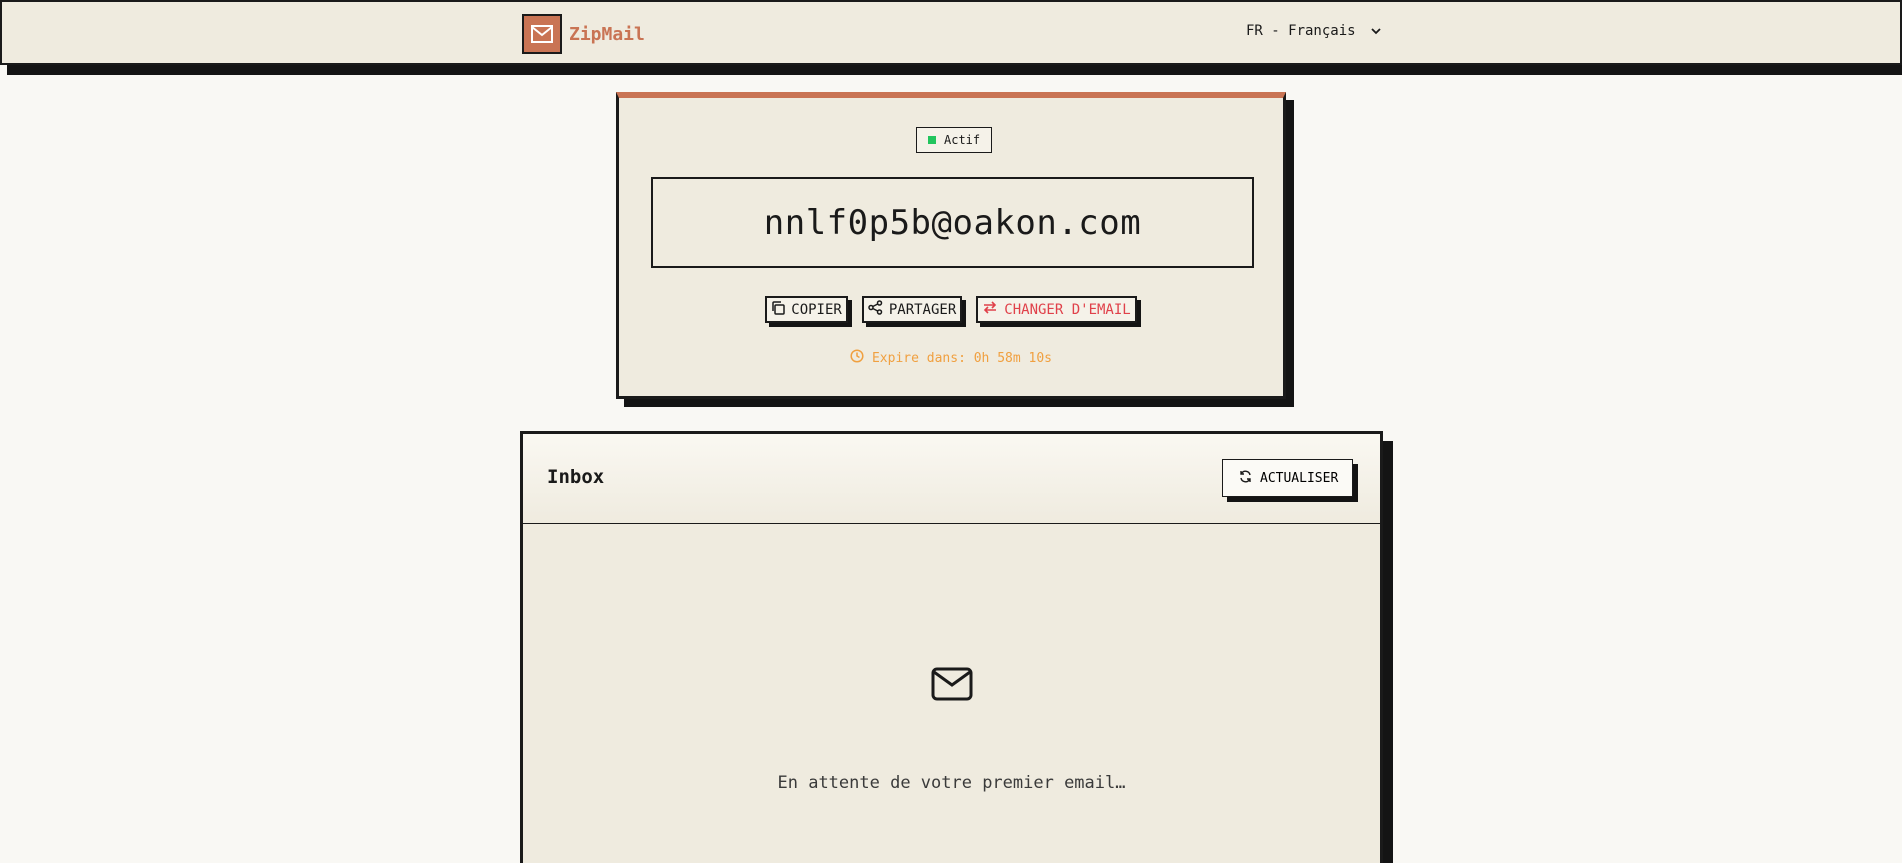 The height and width of the screenshot is (863, 1902). Describe the element at coordinates (952, 686) in the screenshot. I see `envelope-icon` at that location.